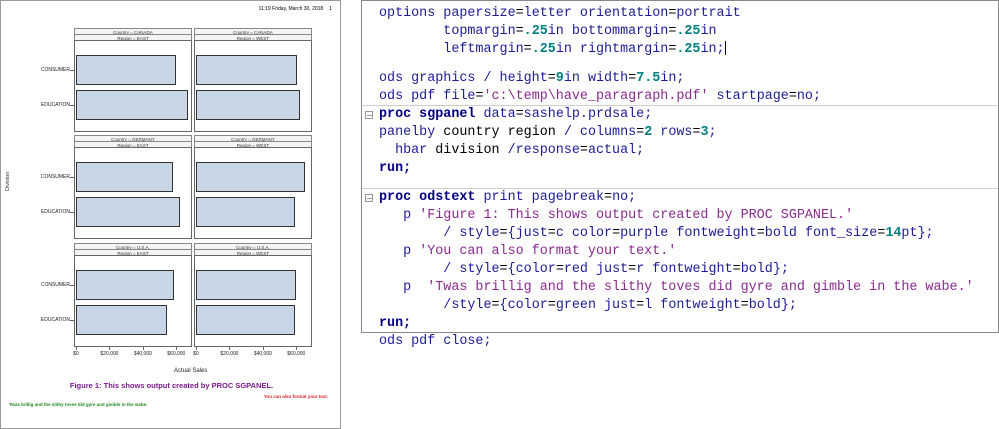 The width and height of the screenshot is (999, 429). What do you see at coordinates (451, 49) in the screenshot?
I see `code-token: leftmargin` at bounding box center [451, 49].